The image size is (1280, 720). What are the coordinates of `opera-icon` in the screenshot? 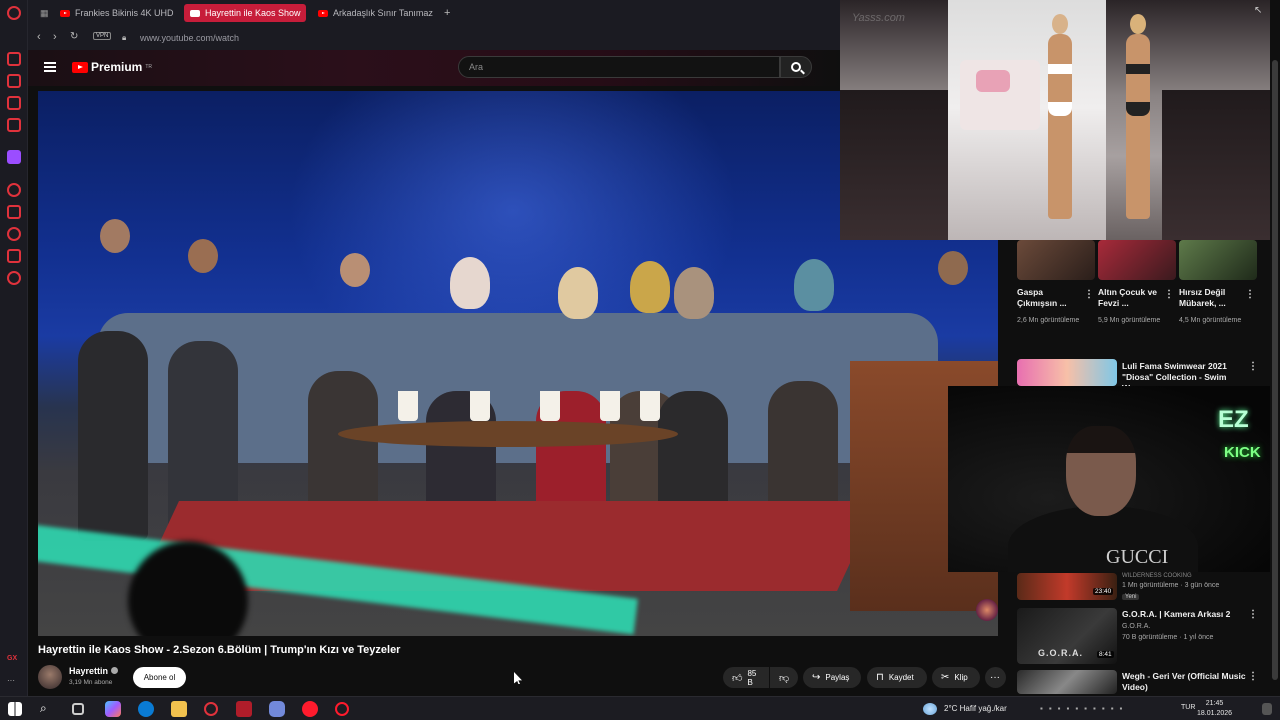 It's located at (310, 709).